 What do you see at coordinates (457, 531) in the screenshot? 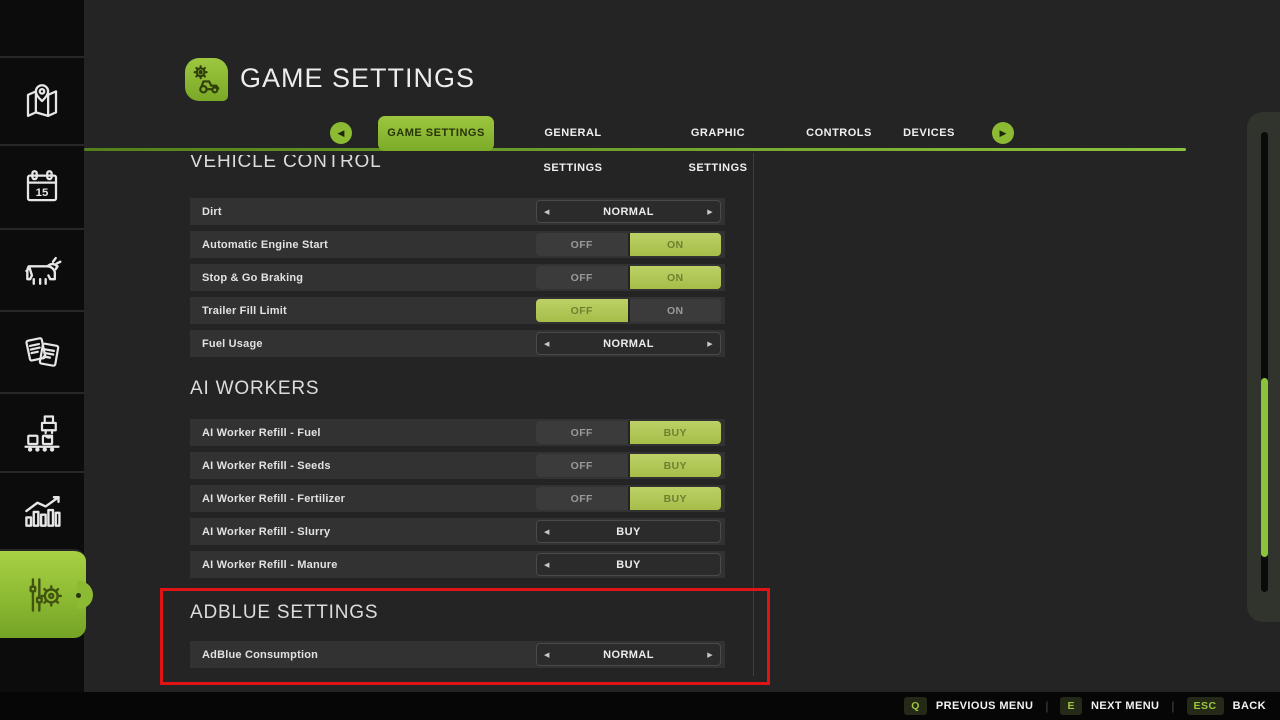
I see `setting-row-ai-worker-refill-slurry: AI Worker Refill - Slurry ◀ BUY` at bounding box center [457, 531].